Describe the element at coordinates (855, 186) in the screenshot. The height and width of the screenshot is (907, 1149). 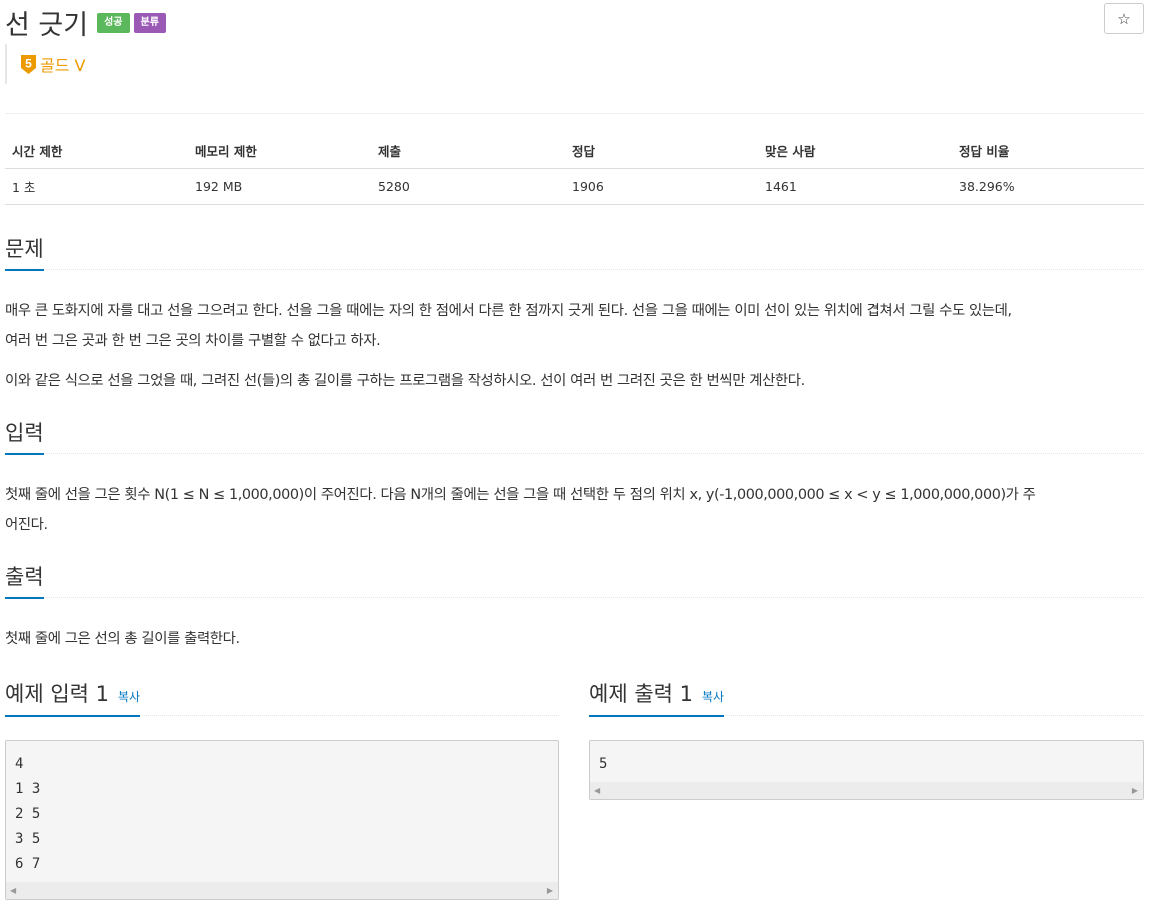
I see `solved-users-value: 1461` at that location.